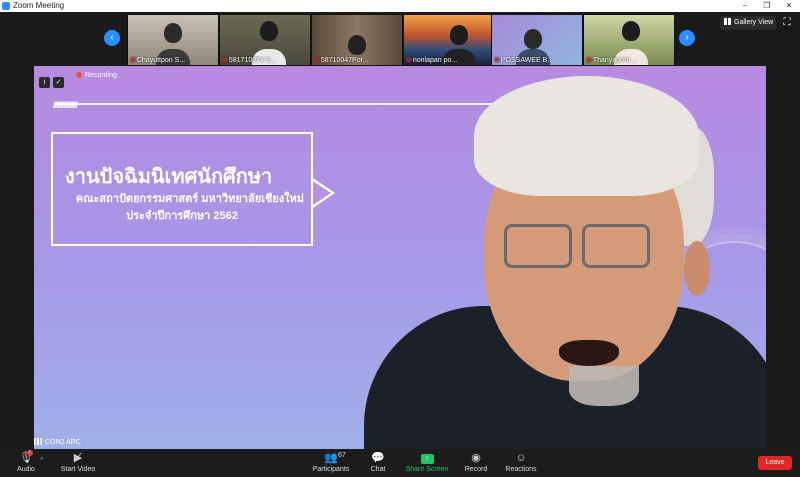 This screenshot has height=477, width=800. Describe the element at coordinates (63, 442) in the screenshot. I see `speaker-name: CON2 ARC` at that location.